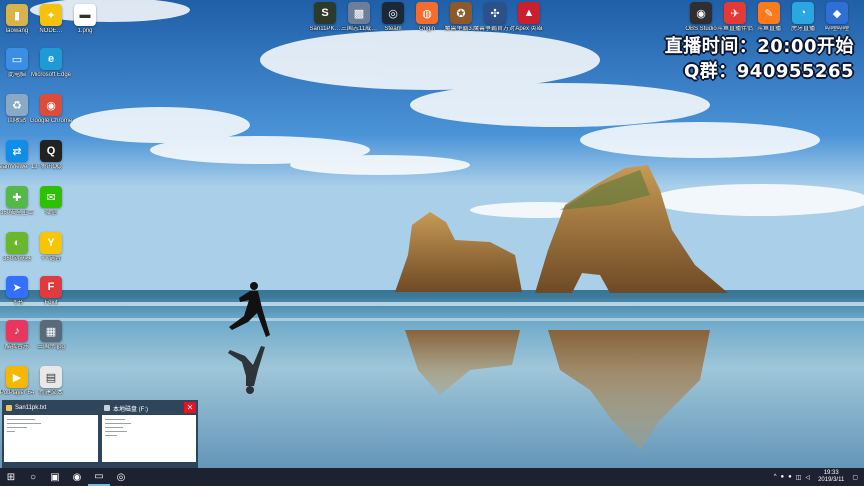  I want to click on laowang-icon: ▮, so click(17, 15).